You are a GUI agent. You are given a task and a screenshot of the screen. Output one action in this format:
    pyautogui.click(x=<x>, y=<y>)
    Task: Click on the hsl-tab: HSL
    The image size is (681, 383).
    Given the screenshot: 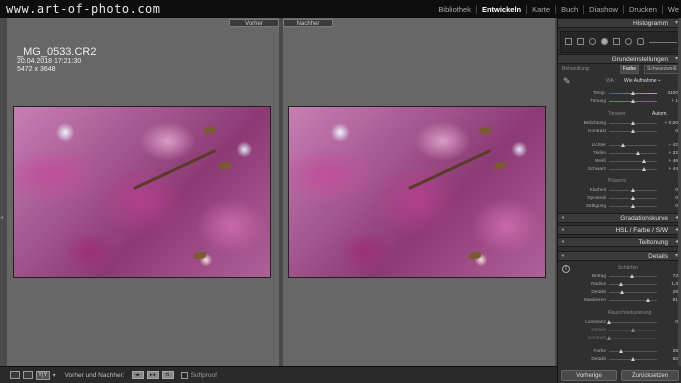 What is the action you would take?
    pyautogui.click(x=621, y=230)
    